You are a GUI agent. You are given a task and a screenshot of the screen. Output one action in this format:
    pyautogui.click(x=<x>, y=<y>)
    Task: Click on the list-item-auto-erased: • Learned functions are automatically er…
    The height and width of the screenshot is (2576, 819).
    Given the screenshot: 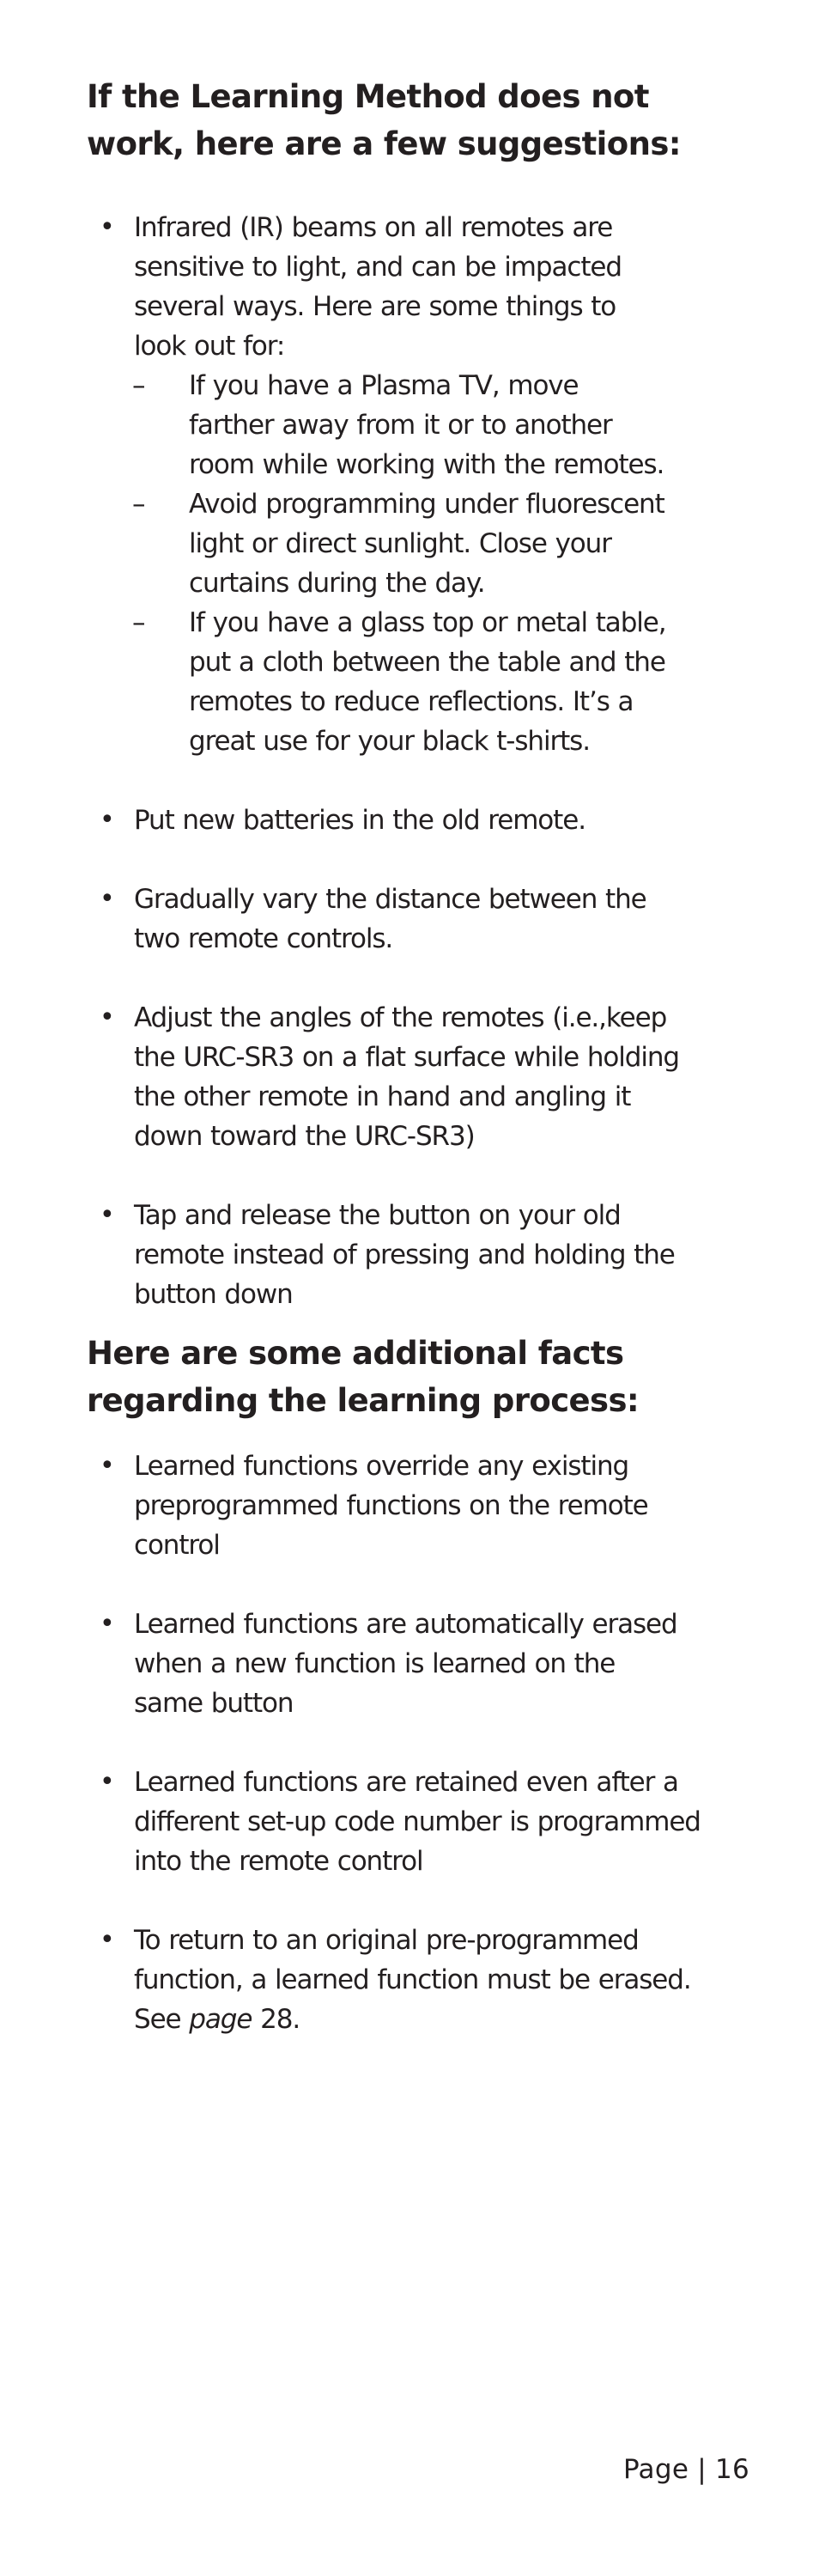 What is the action you would take?
    pyautogui.click(x=410, y=1664)
    